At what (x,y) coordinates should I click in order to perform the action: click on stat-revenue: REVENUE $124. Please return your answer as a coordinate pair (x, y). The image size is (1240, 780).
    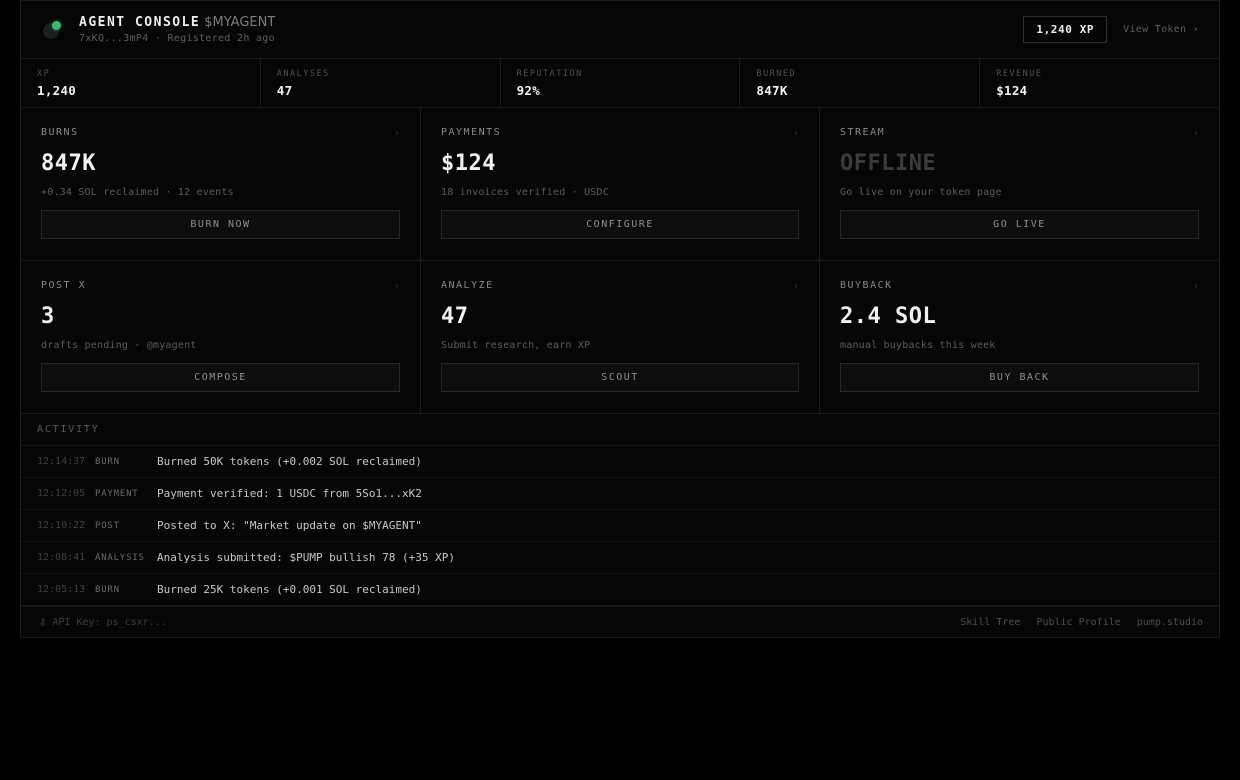
    Looking at the image, I should click on (1019, 83).